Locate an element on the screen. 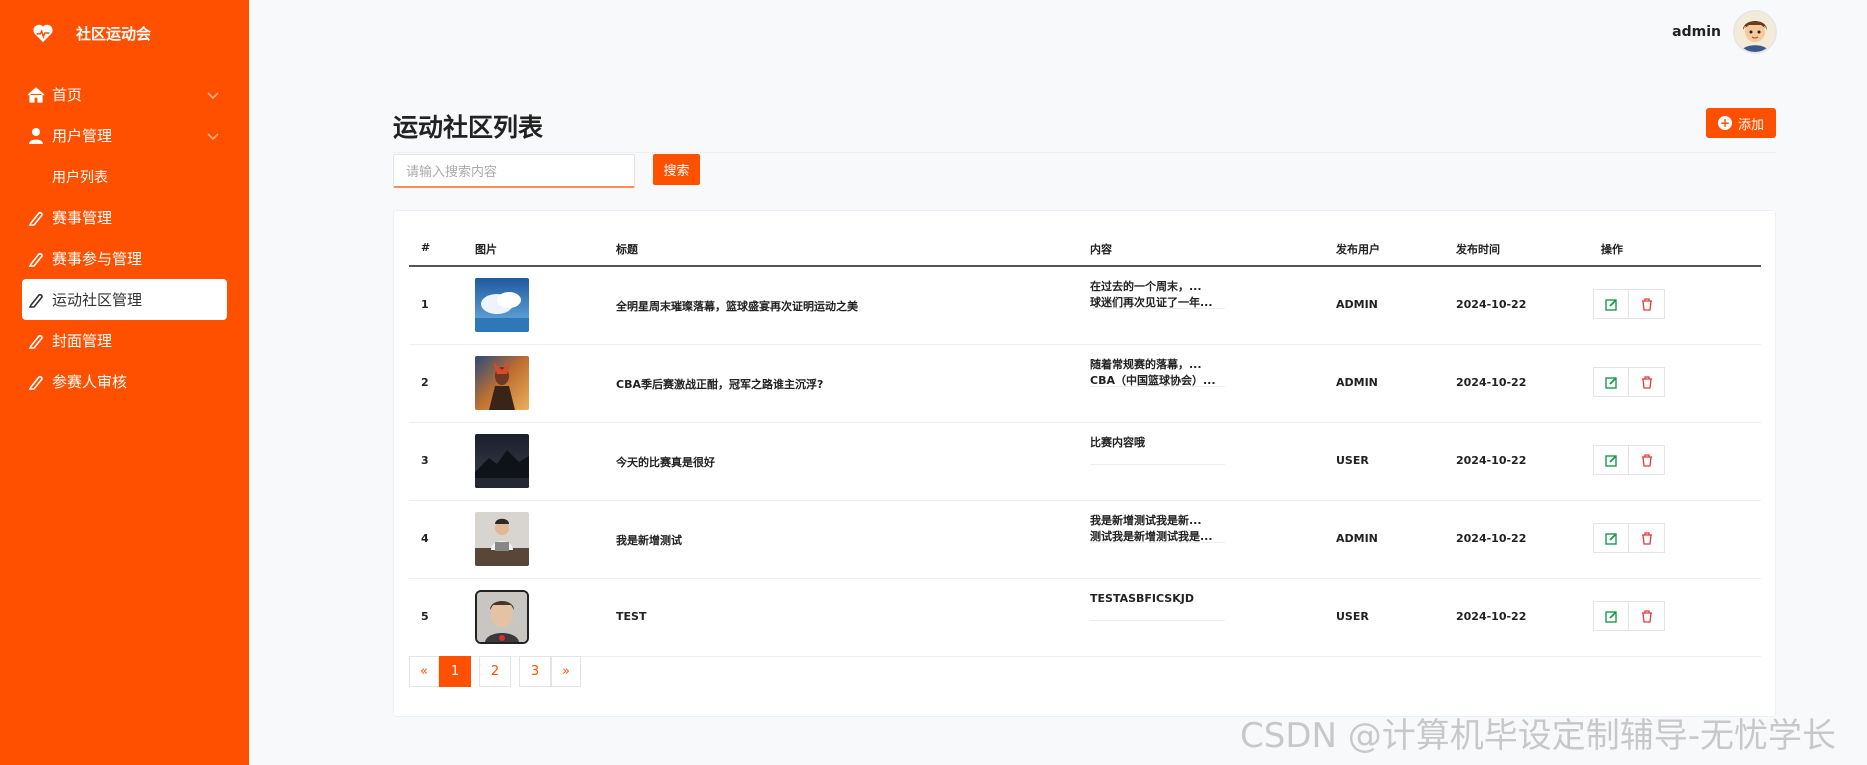 The height and width of the screenshot is (765, 1867). row-title: CBA季后赛激战正酣，冠军之路谁主沉浮? is located at coordinates (720, 384).